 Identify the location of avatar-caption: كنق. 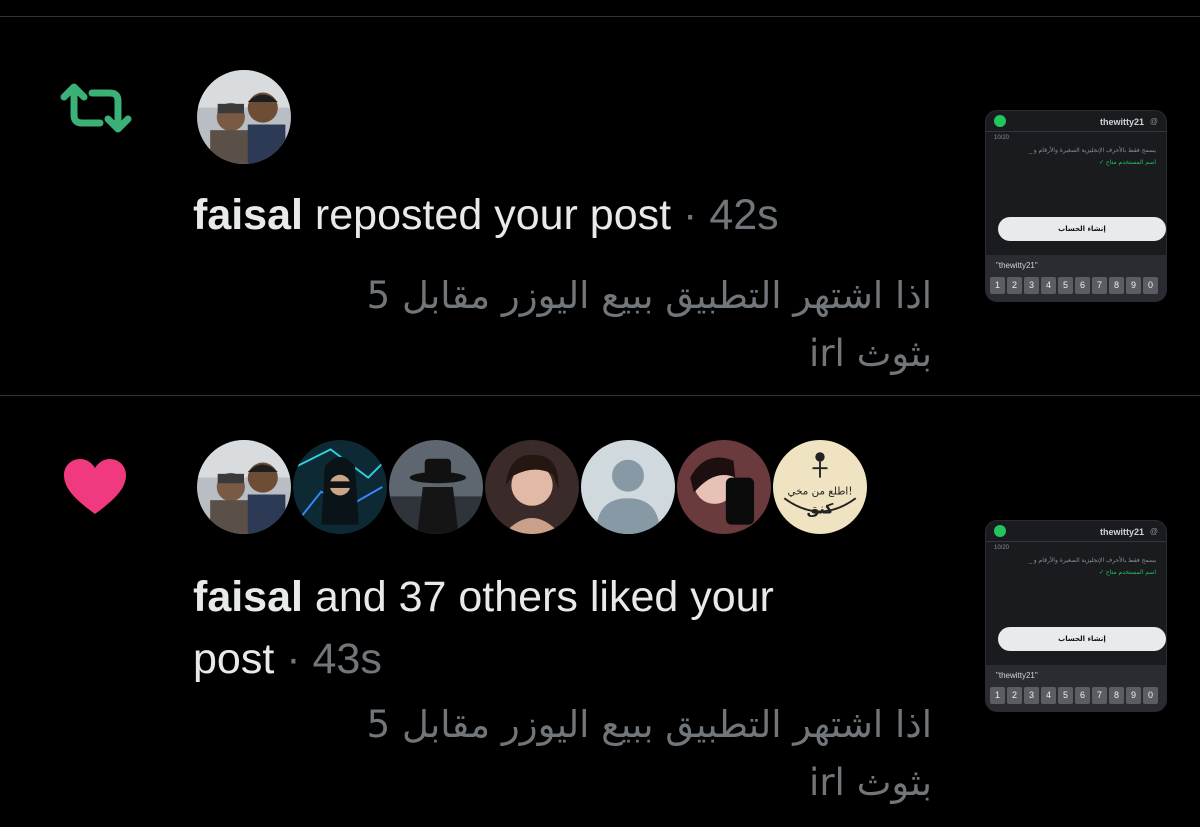
(820, 509).